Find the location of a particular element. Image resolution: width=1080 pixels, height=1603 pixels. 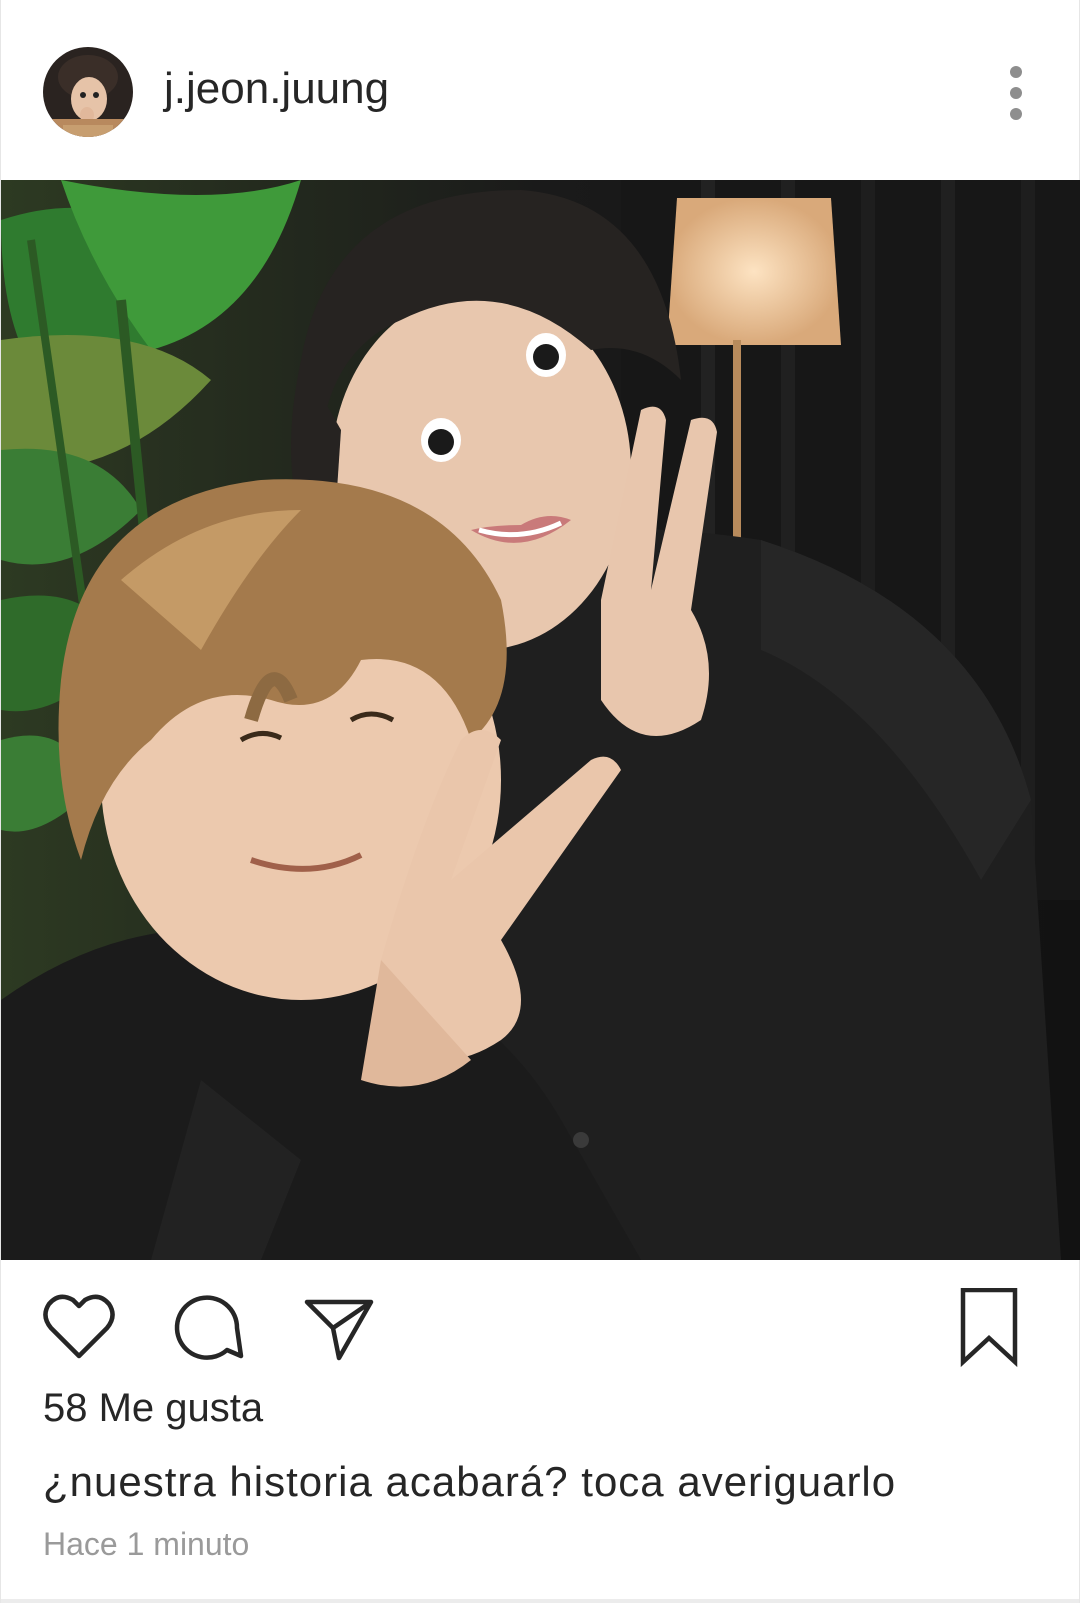

bookmark-icon is located at coordinates (989, 1327).